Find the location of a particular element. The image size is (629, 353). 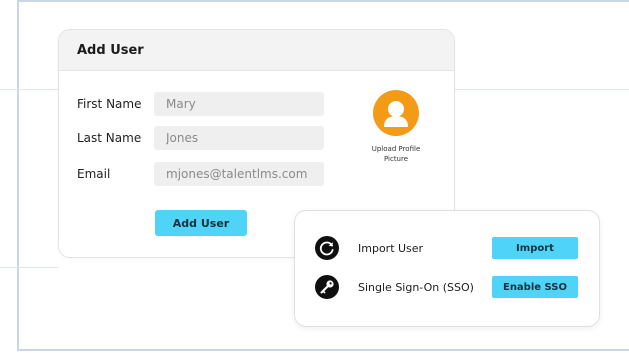

card-header: Add User is located at coordinates (256, 50).